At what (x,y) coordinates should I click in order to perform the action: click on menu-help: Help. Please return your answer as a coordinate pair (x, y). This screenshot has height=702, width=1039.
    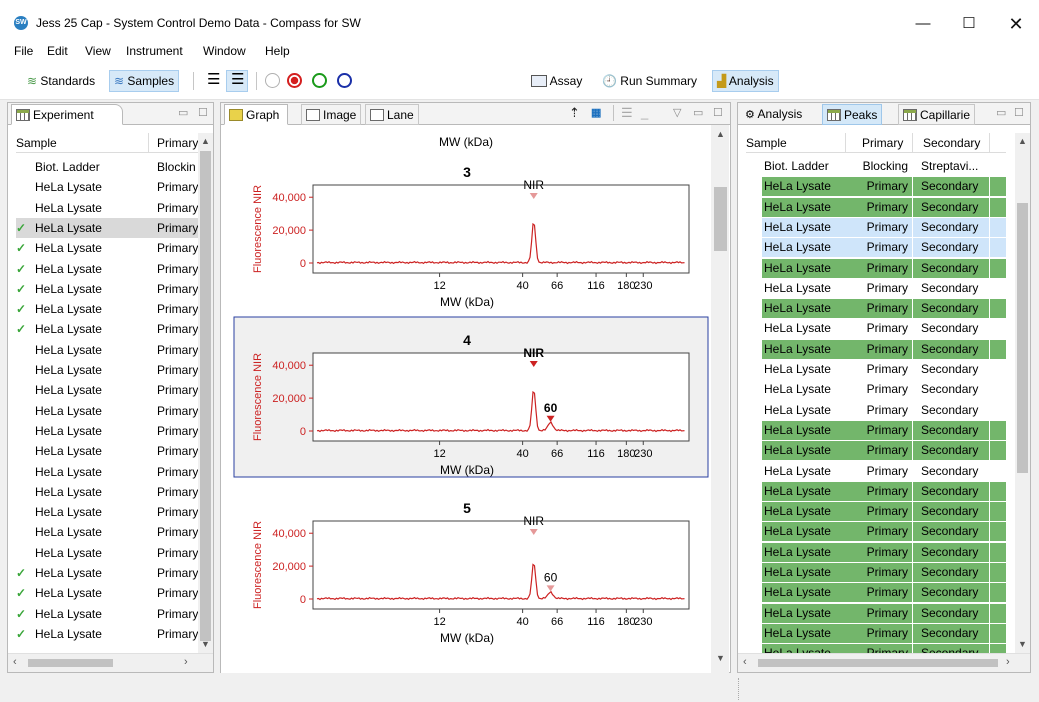
    Looking at the image, I should click on (277, 51).